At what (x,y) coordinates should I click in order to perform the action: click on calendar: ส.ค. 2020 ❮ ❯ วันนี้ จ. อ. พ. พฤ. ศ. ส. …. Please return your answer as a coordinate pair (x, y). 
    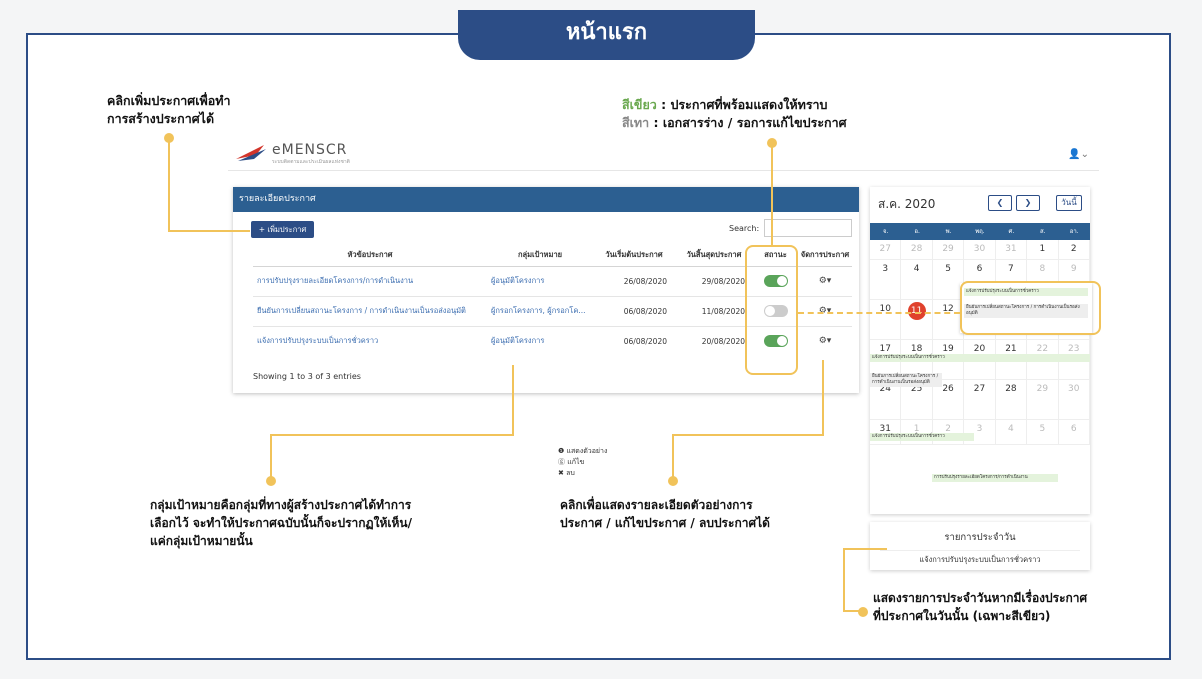
    Looking at the image, I should click on (980, 350).